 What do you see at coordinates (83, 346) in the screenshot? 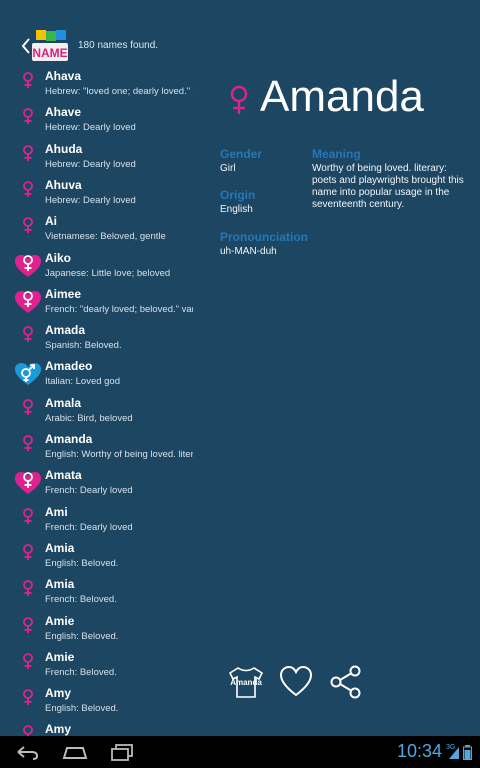
I see `list-item-meaning: Spanish: Beloved.` at bounding box center [83, 346].